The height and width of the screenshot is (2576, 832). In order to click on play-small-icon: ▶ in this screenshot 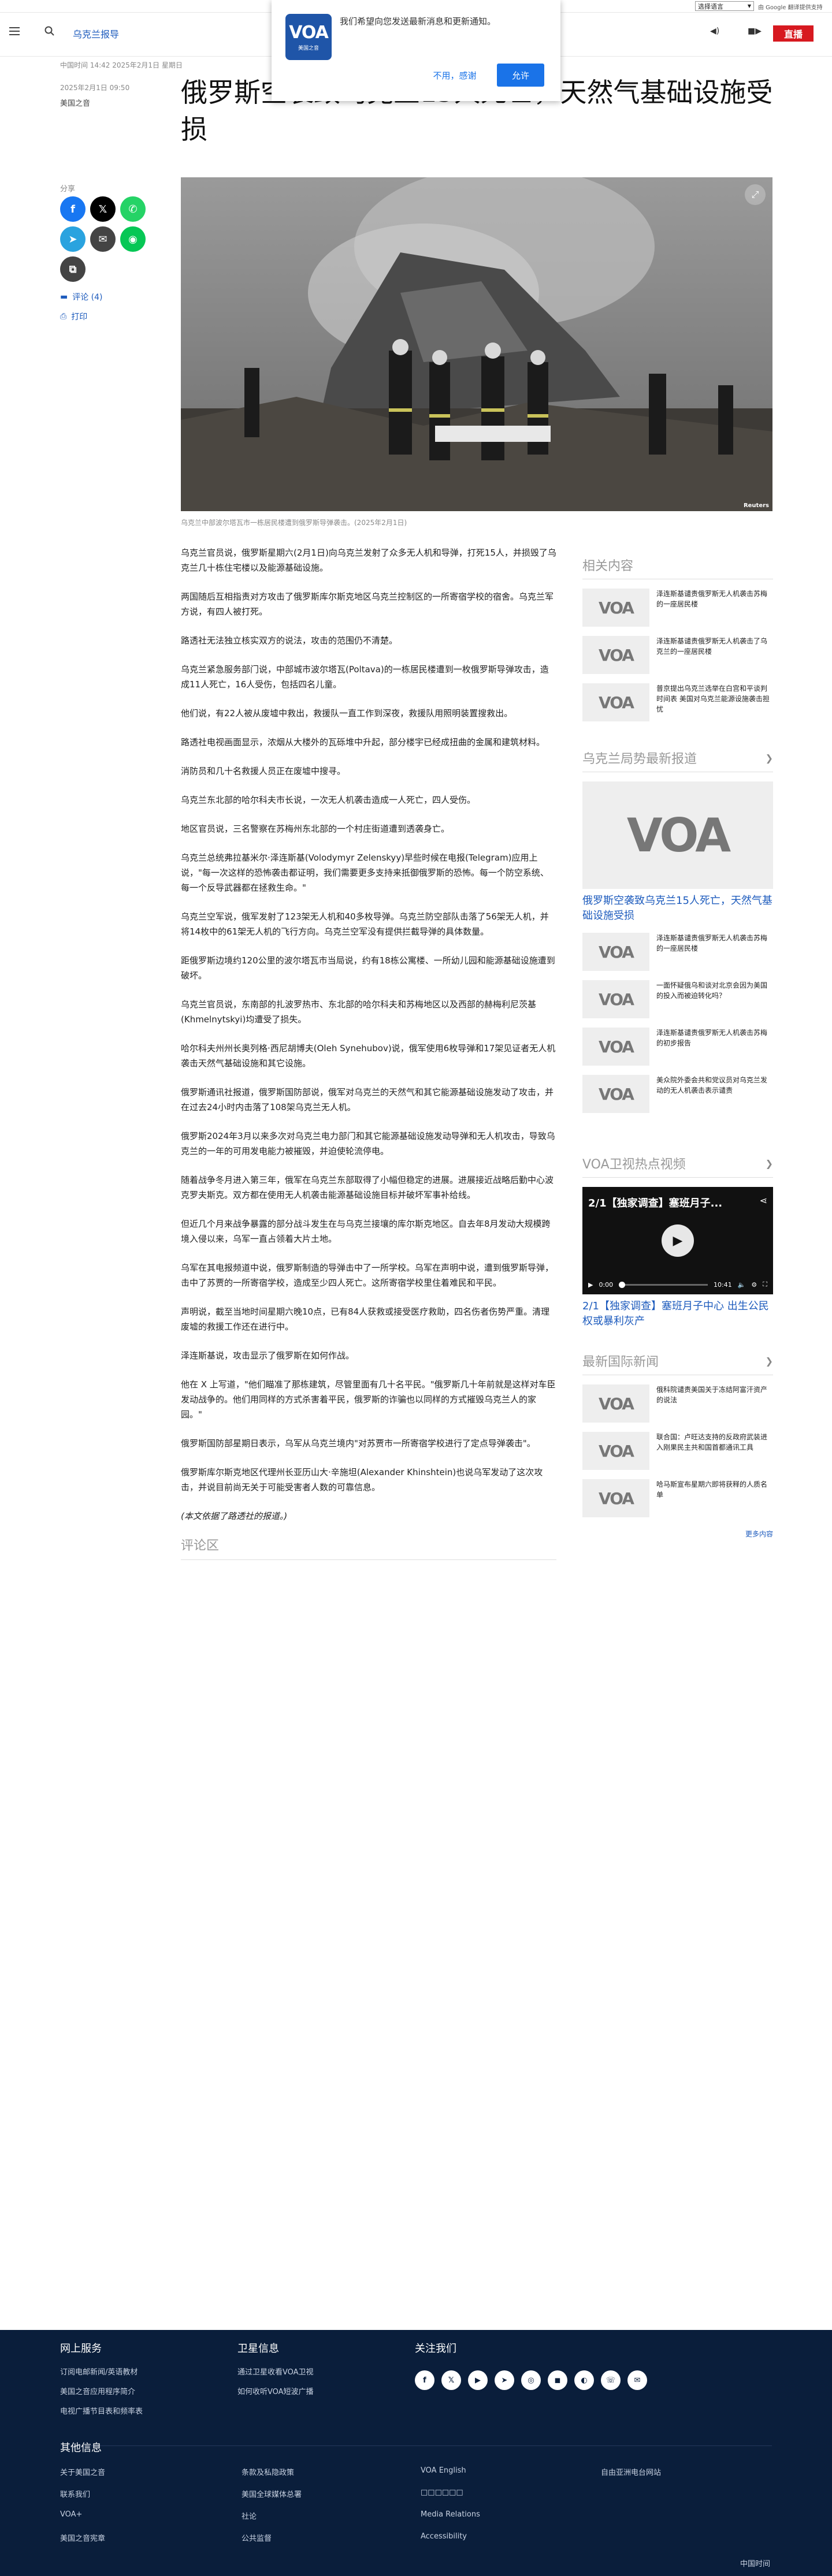, I will do `click(590, 1285)`.